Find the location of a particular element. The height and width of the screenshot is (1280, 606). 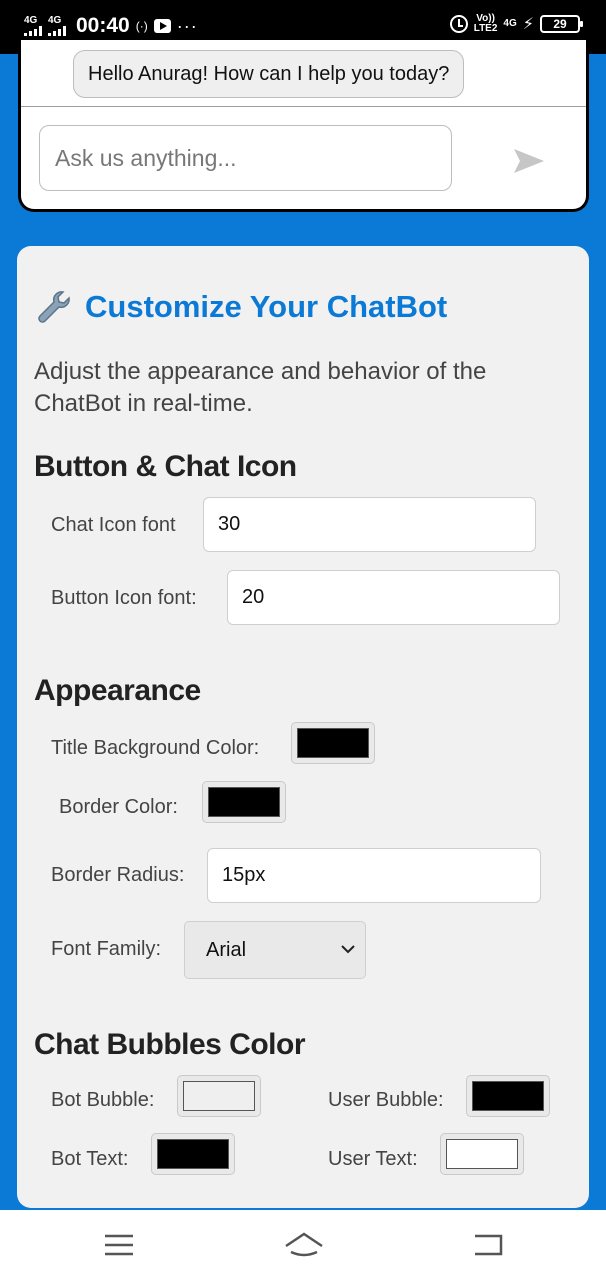

title-bg-color-label: Title Background Color: is located at coordinates (155, 748).